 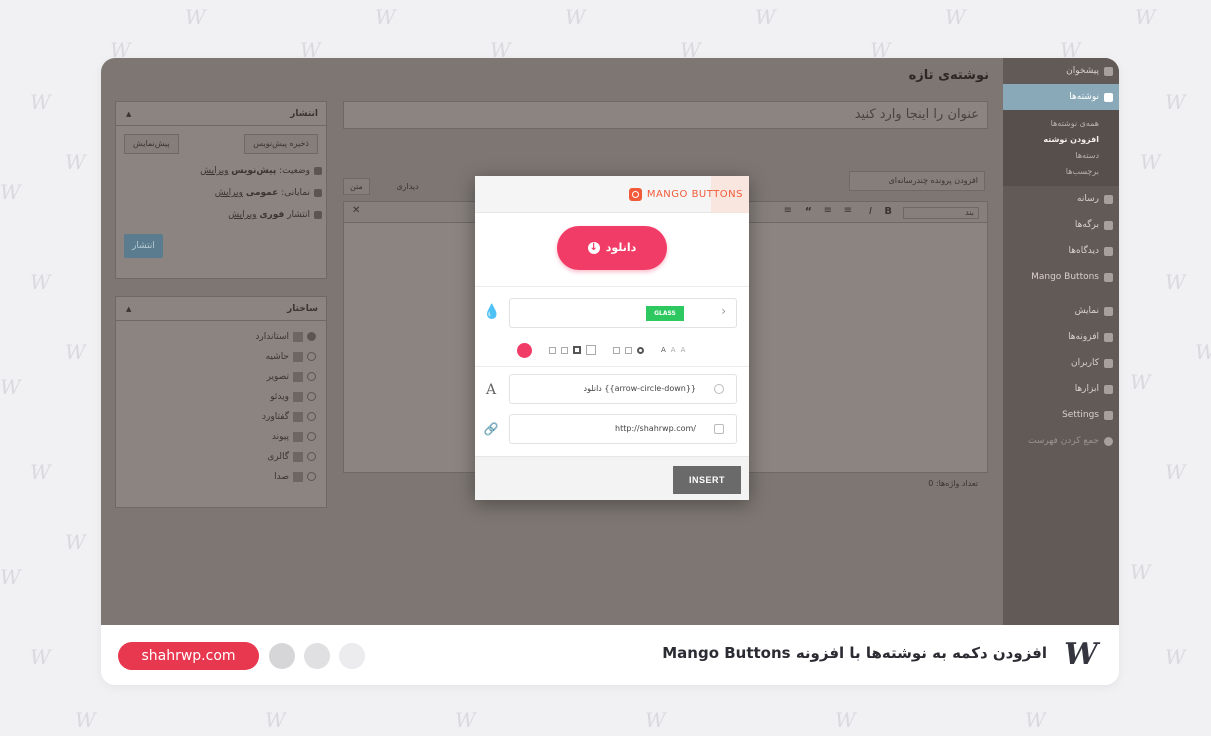 I want to click on shahrwp-logo: W, so click(x=1081, y=654).